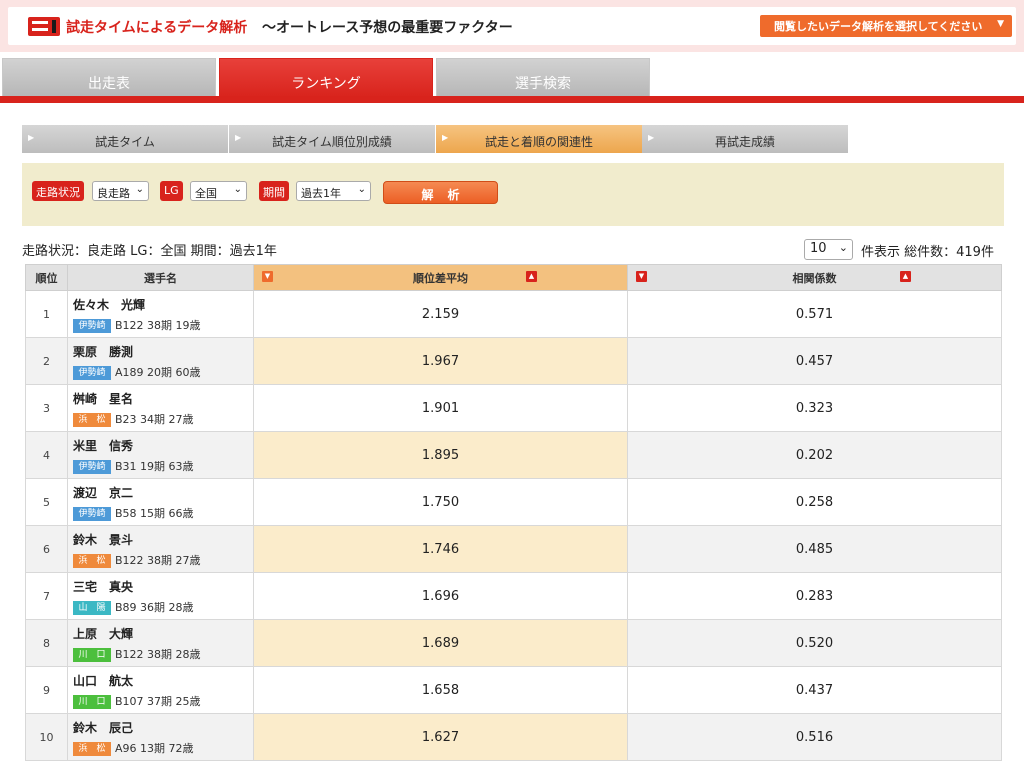 The image size is (1024, 769). Describe the element at coordinates (160, 643) in the screenshot. I see `player-cell: 上原 大輝川 口 B122 38期 28歳` at that location.